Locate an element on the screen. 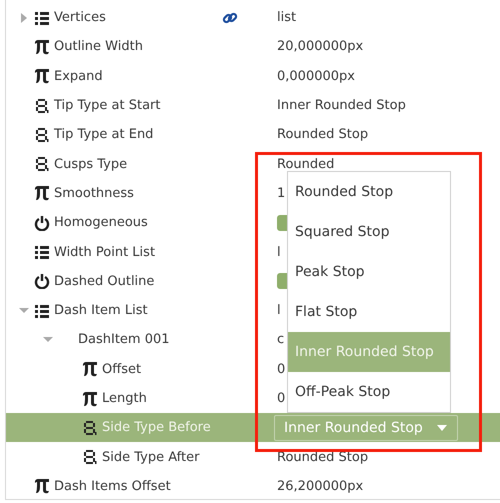 The height and width of the screenshot is (503, 500). value-text: 26,200000px is located at coordinates (320, 486).